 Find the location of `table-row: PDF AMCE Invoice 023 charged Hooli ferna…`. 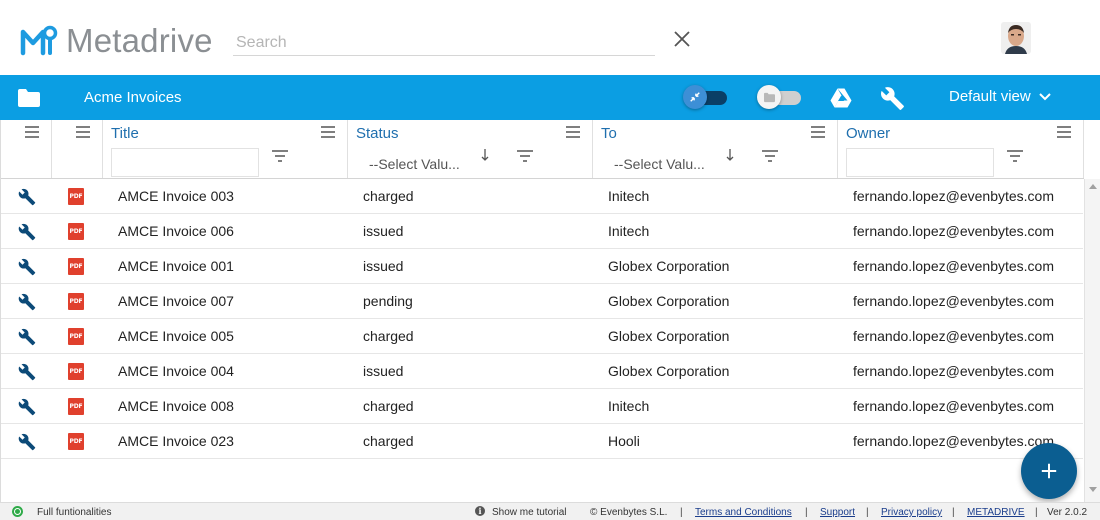

table-row: PDF AMCE Invoice 023 charged Hooli ferna… is located at coordinates (542, 441).